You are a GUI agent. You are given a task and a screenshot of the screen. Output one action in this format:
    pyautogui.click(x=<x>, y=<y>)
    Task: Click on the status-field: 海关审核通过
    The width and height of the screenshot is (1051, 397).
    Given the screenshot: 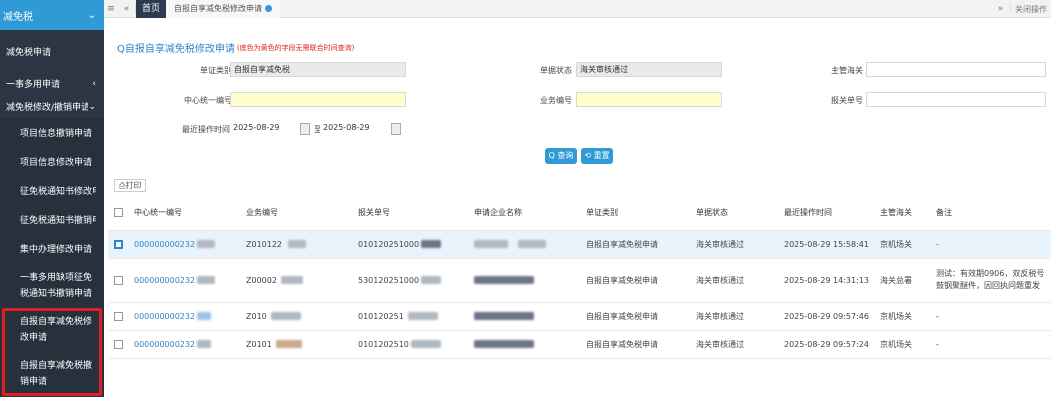 What is the action you would take?
    pyautogui.click(x=649, y=69)
    